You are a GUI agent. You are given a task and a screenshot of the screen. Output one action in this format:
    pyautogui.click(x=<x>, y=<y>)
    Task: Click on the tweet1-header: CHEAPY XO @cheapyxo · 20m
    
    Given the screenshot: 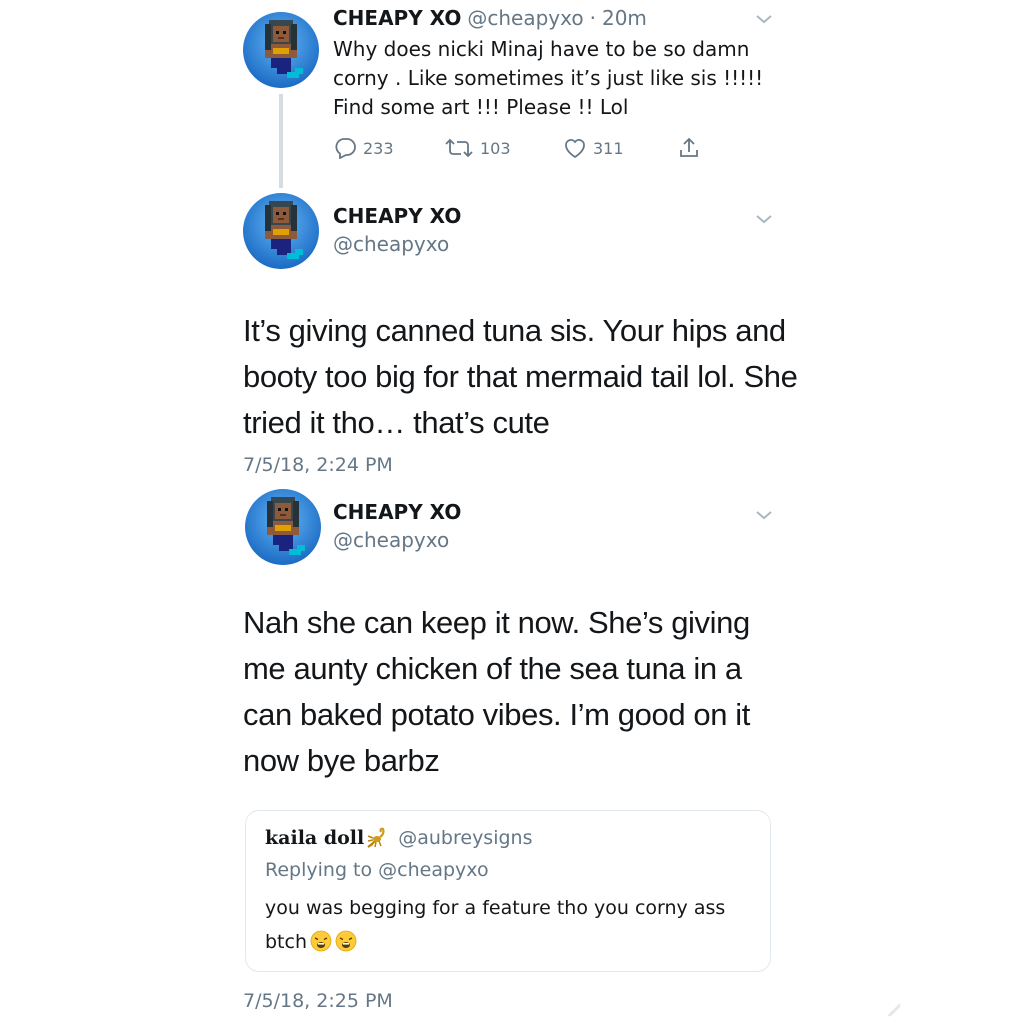 What is the action you would take?
    pyautogui.click(x=490, y=18)
    